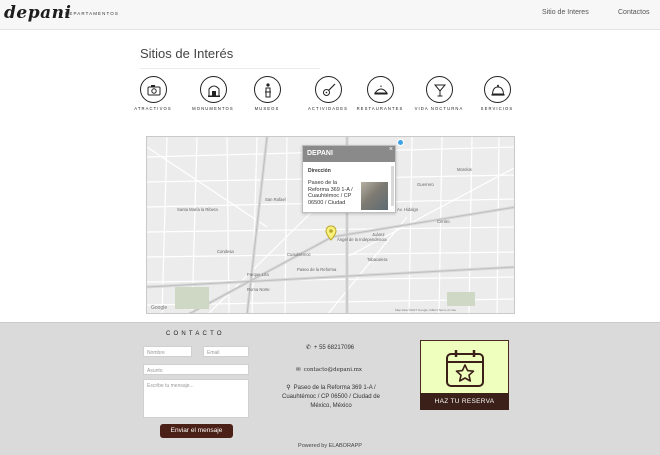 This screenshot has width=660, height=455. I want to click on brand-subtitle: DEPARTAMENTOS, so click(92, 13).